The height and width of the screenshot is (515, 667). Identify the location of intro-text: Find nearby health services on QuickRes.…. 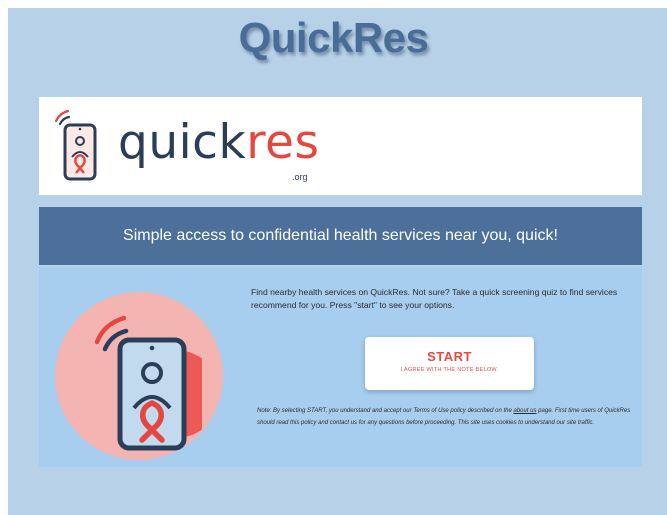
(434, 298).